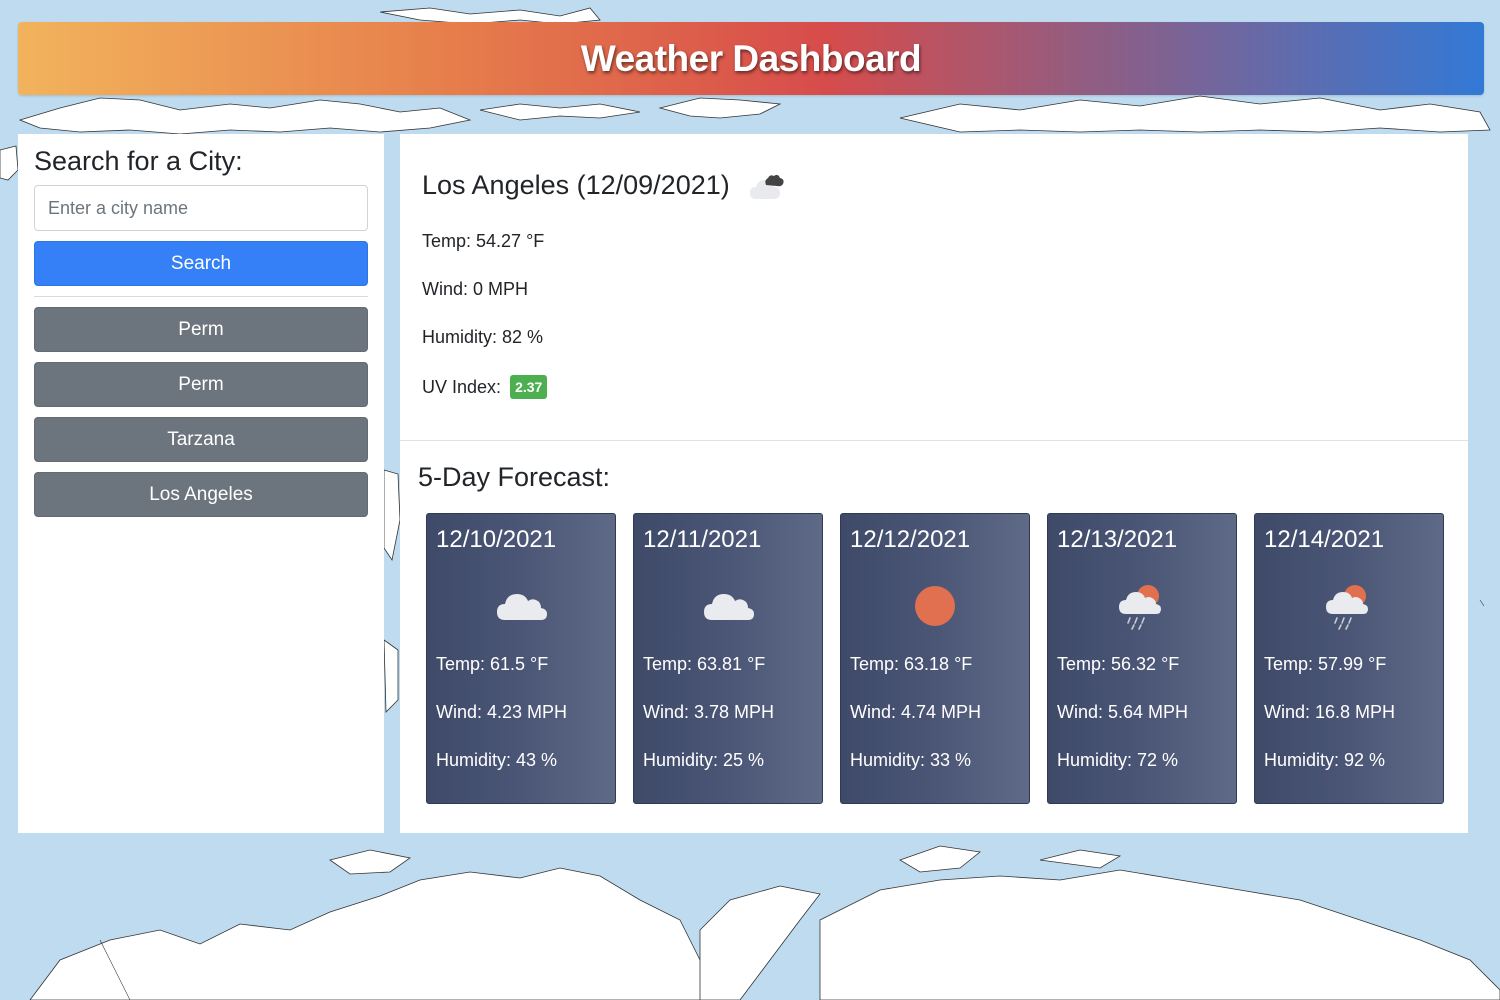 This screenshot has height=1000, width=1500. I want to click on search-heading: Search for a City:, so click(138, 161).